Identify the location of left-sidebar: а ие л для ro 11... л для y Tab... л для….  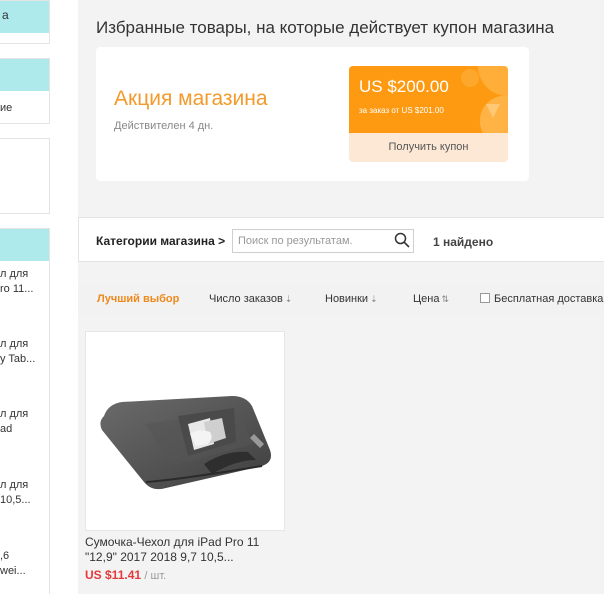
(26, 297).